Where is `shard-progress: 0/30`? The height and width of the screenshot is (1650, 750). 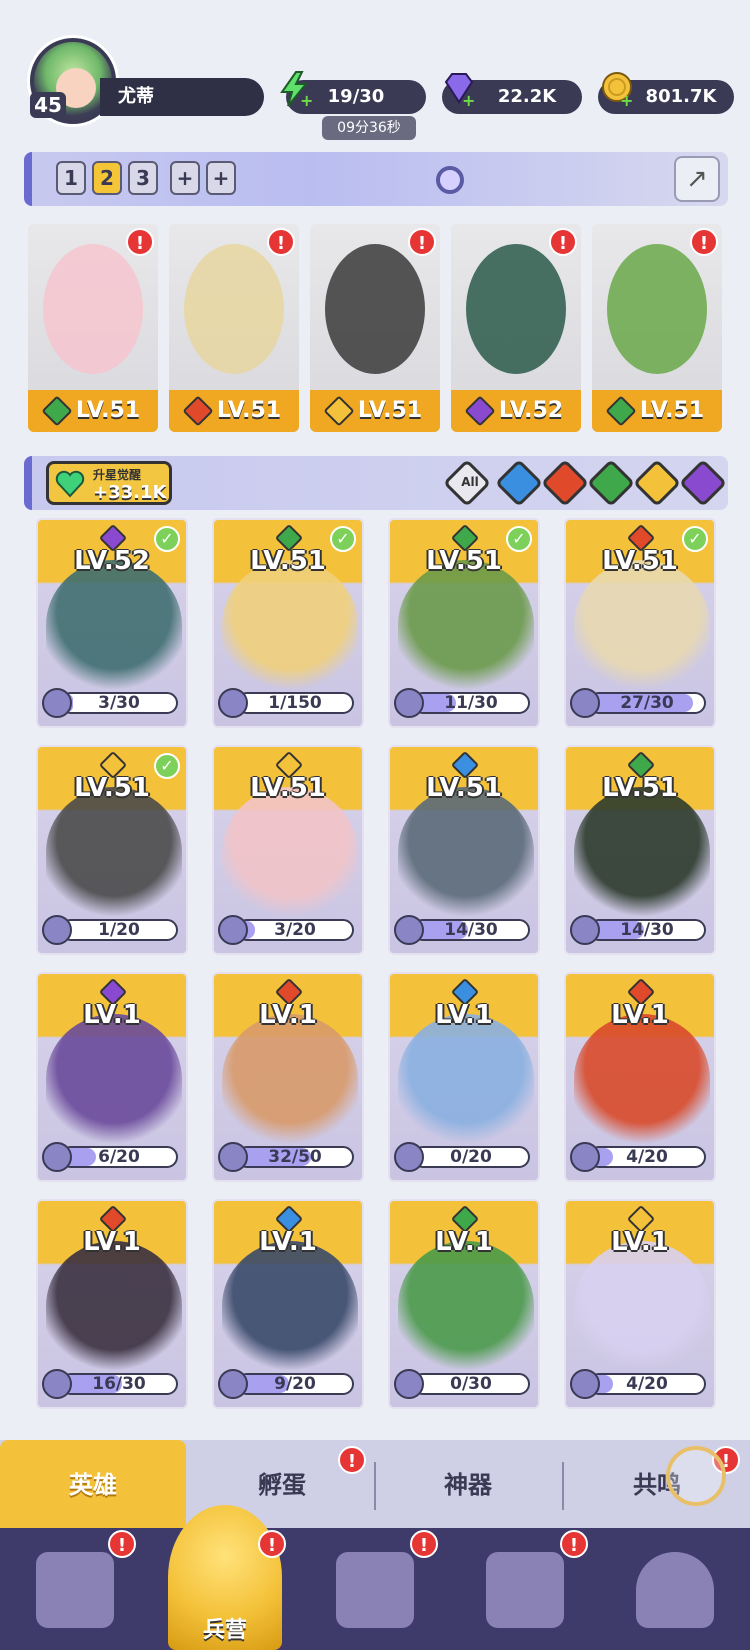
shard-progress: 0/30 is located at coordinates (471, 1384).